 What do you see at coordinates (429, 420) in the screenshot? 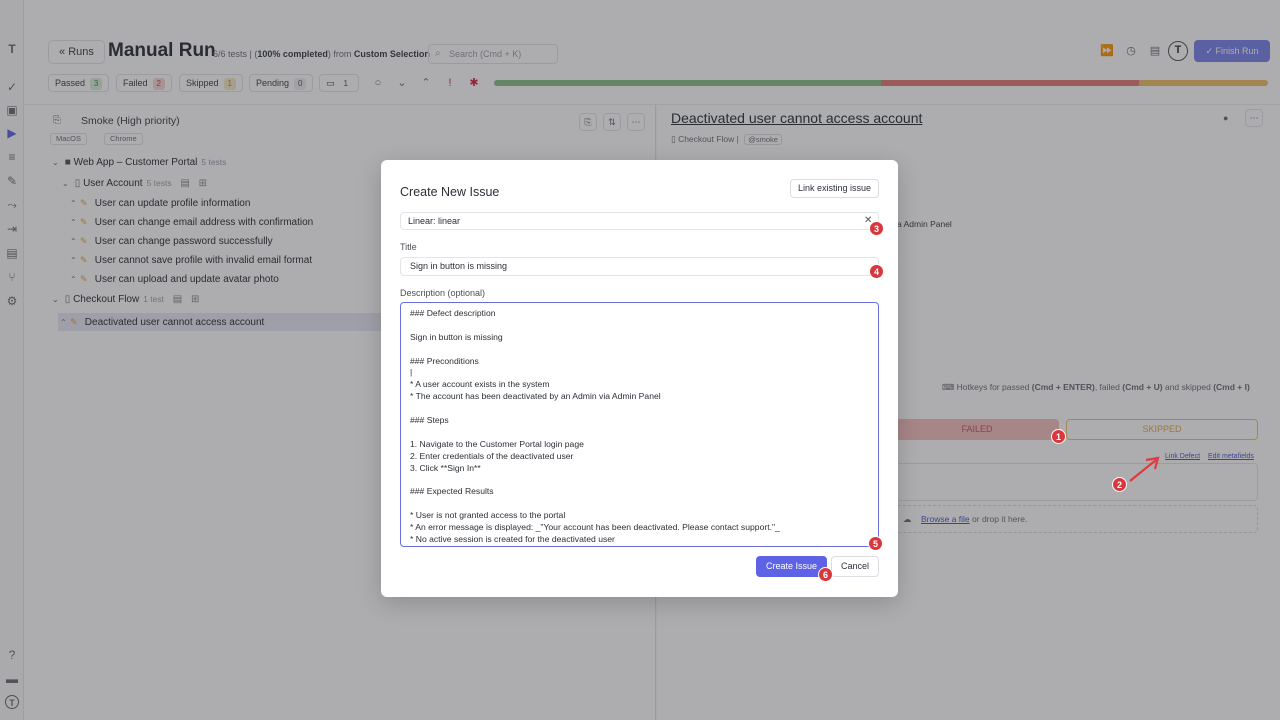
I see `description-line: ### Steps` at bounding box center [429, 420].